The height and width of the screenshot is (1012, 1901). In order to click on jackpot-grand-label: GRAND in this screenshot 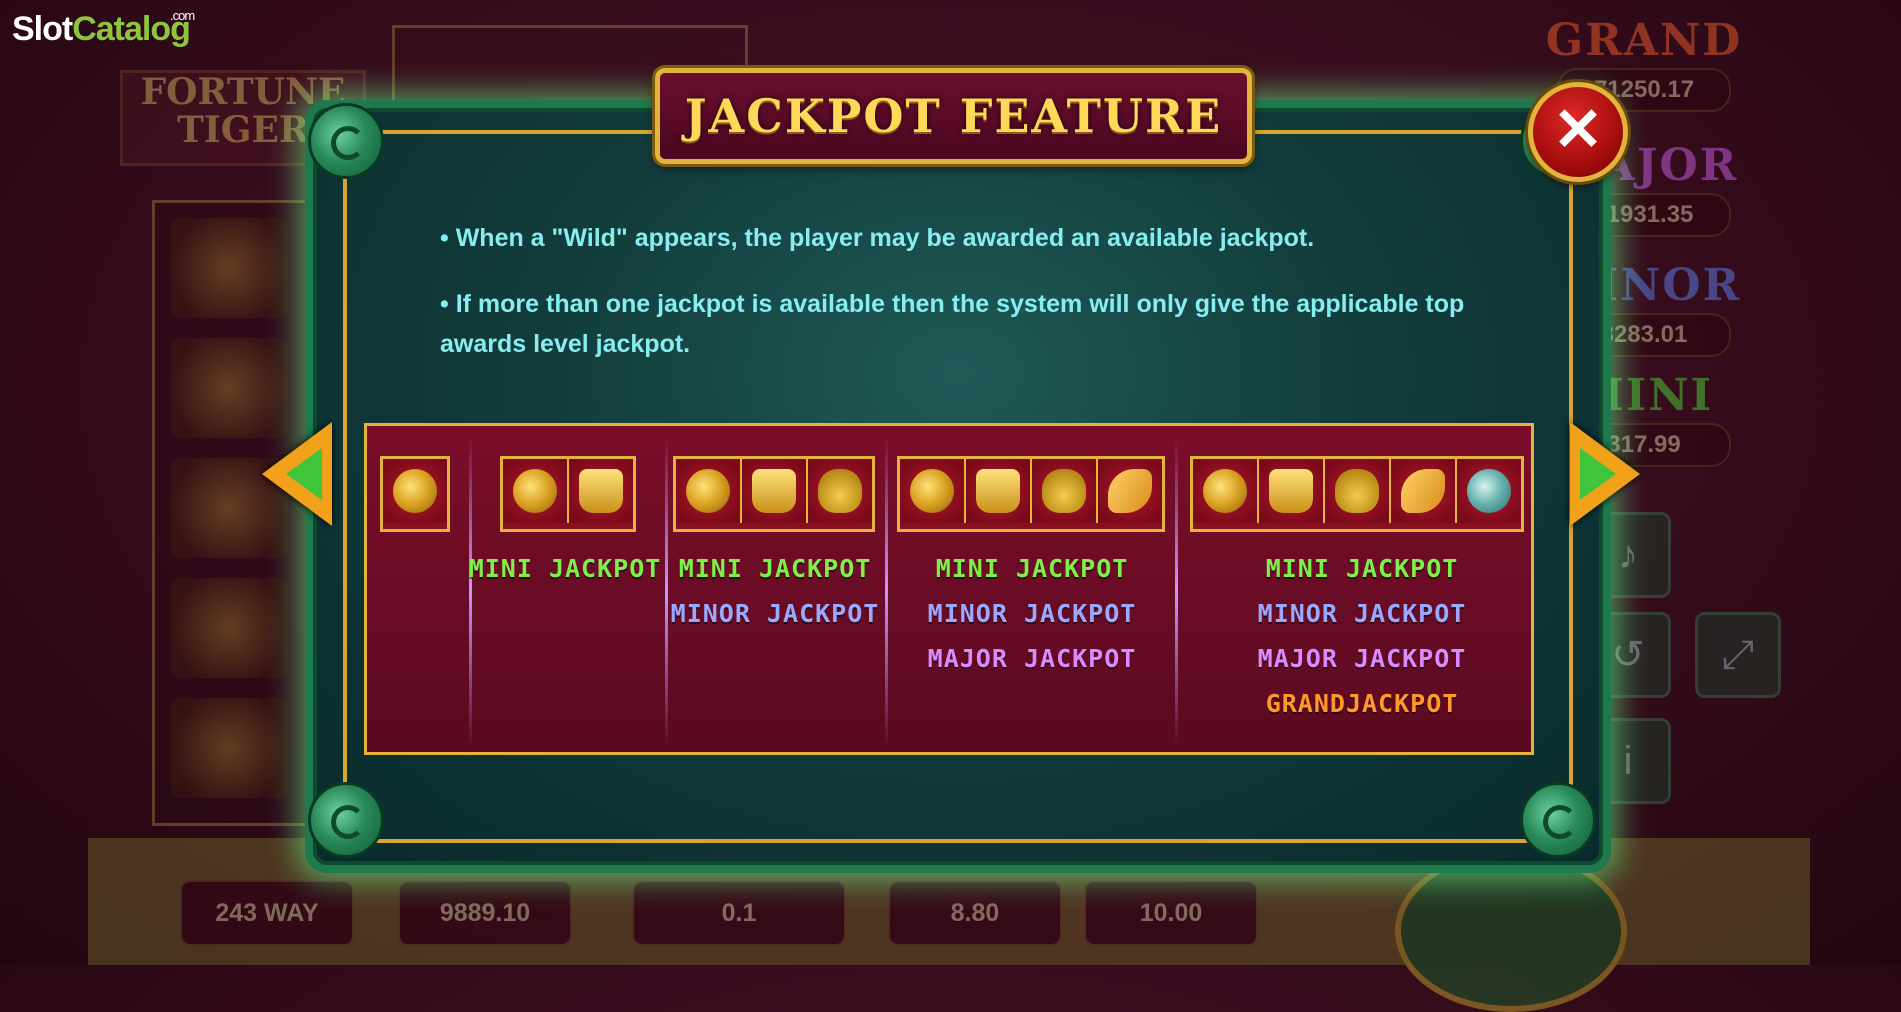, I will do `click(1644, 40)`.